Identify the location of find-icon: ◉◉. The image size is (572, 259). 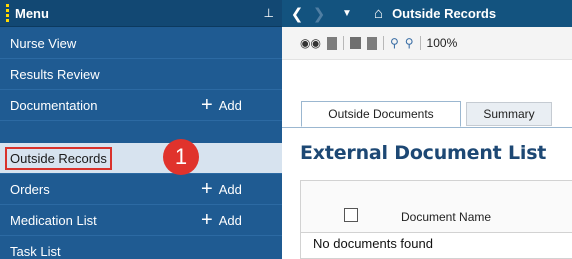
(310, 43).